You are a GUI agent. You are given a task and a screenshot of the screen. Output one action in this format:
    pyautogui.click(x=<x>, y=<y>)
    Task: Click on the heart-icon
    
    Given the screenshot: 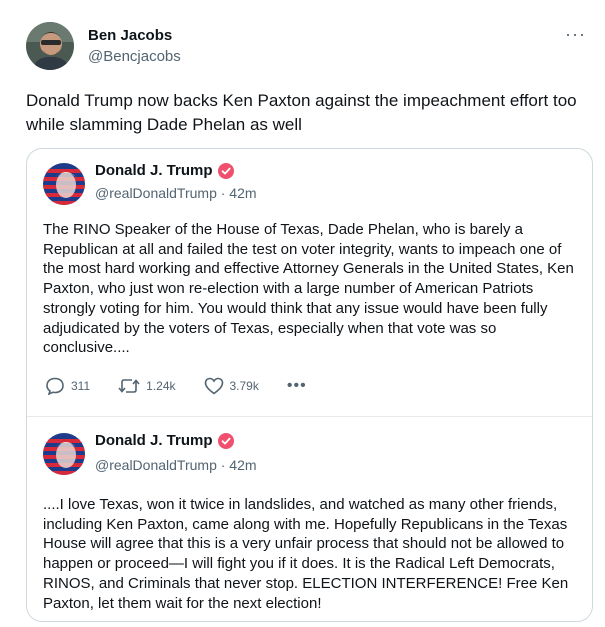 What is the action you would take?
    pyautogui.click(x=213, y=386)
    